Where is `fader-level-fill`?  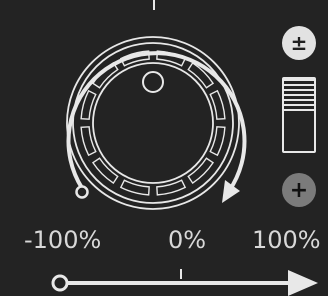 fader-level-fill is located at coordinates (299, 95).